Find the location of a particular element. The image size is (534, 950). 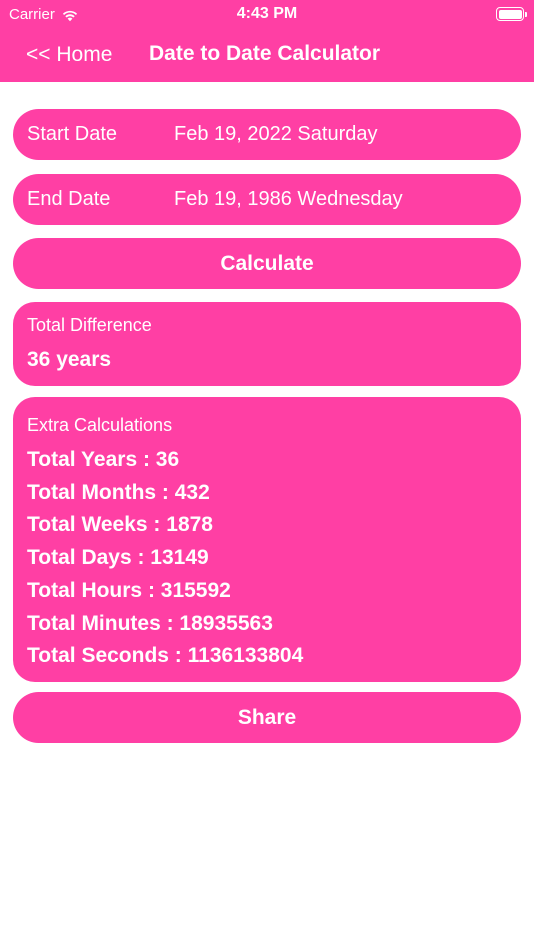

extra-calculations-label: Extra Calculations is located at coordinates (100, 425).